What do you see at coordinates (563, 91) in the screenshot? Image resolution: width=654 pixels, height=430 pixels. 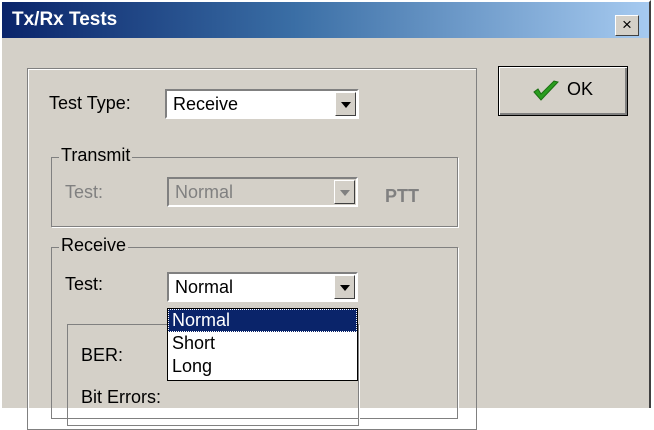 I see `ok-button: OK` at bounding box center [563, 91].